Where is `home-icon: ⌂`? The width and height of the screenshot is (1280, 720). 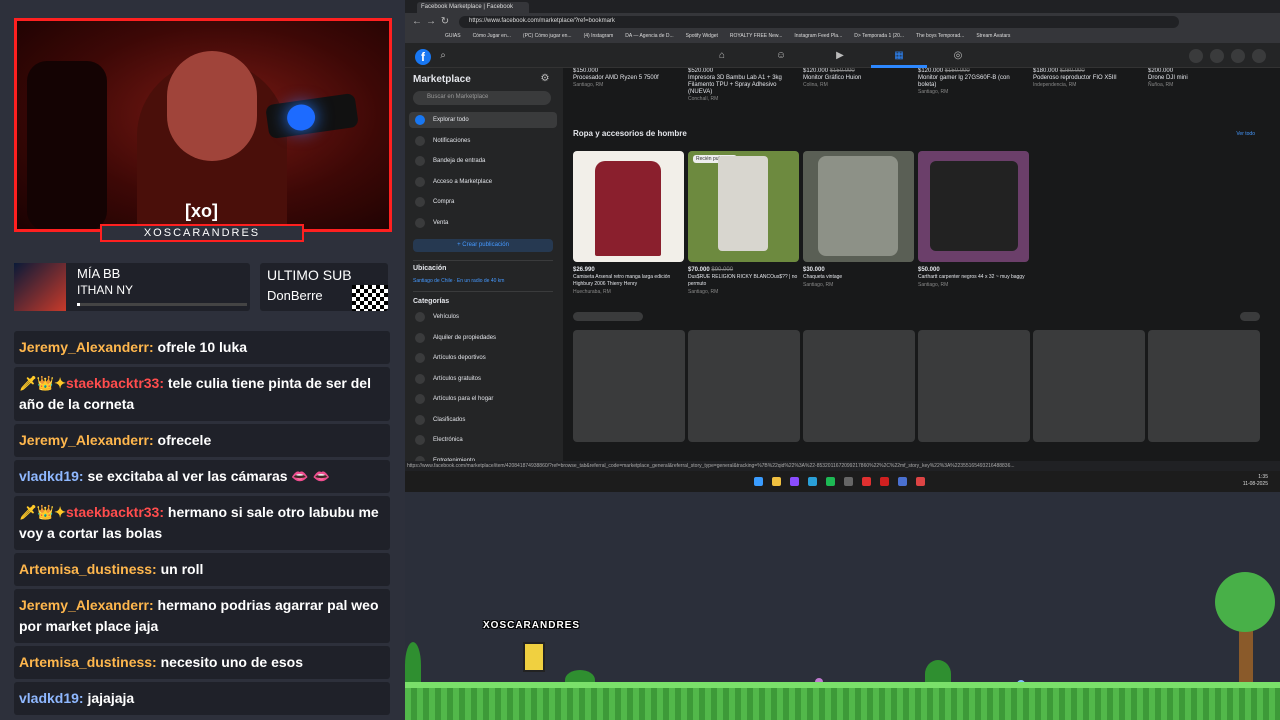 home-icon: ⌂ is located at coordinates (722, 56).